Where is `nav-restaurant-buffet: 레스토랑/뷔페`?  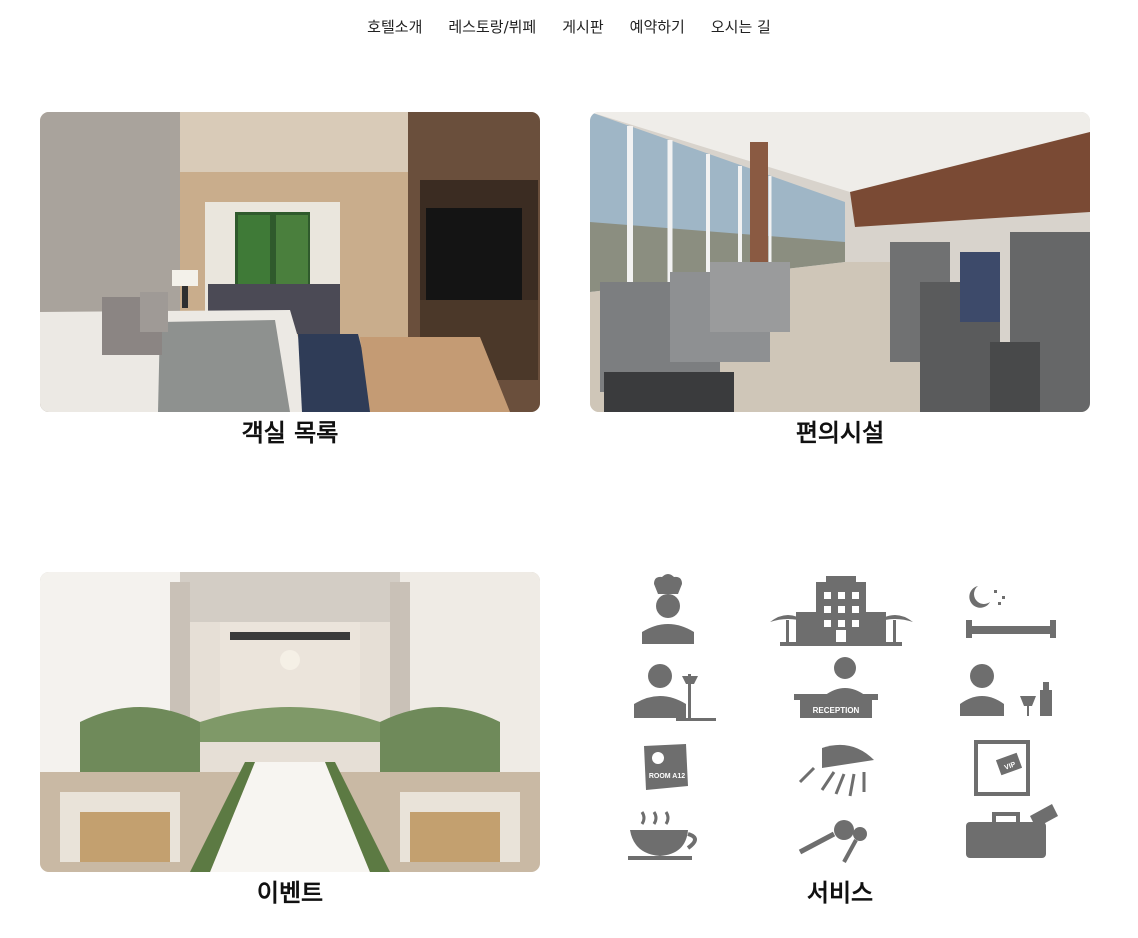
nav-restaurant-buffet: 레스토랑/뷔페 is located at coordinates (492, 27).